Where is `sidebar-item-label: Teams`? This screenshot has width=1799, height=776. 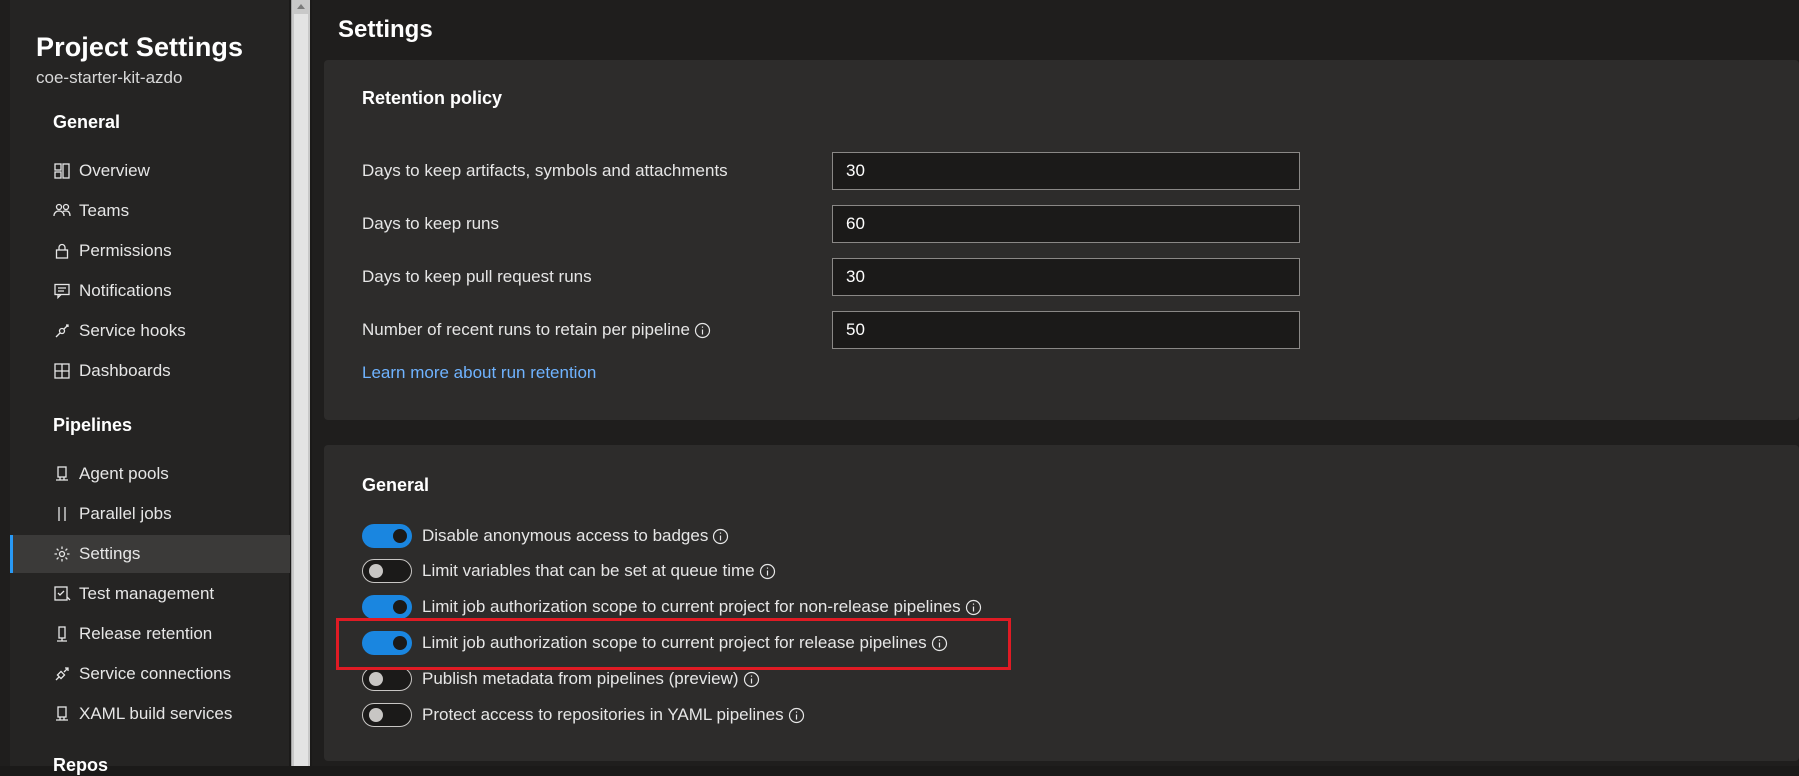
sidebar-item-label: Teams is located at coordinates (104, 210).